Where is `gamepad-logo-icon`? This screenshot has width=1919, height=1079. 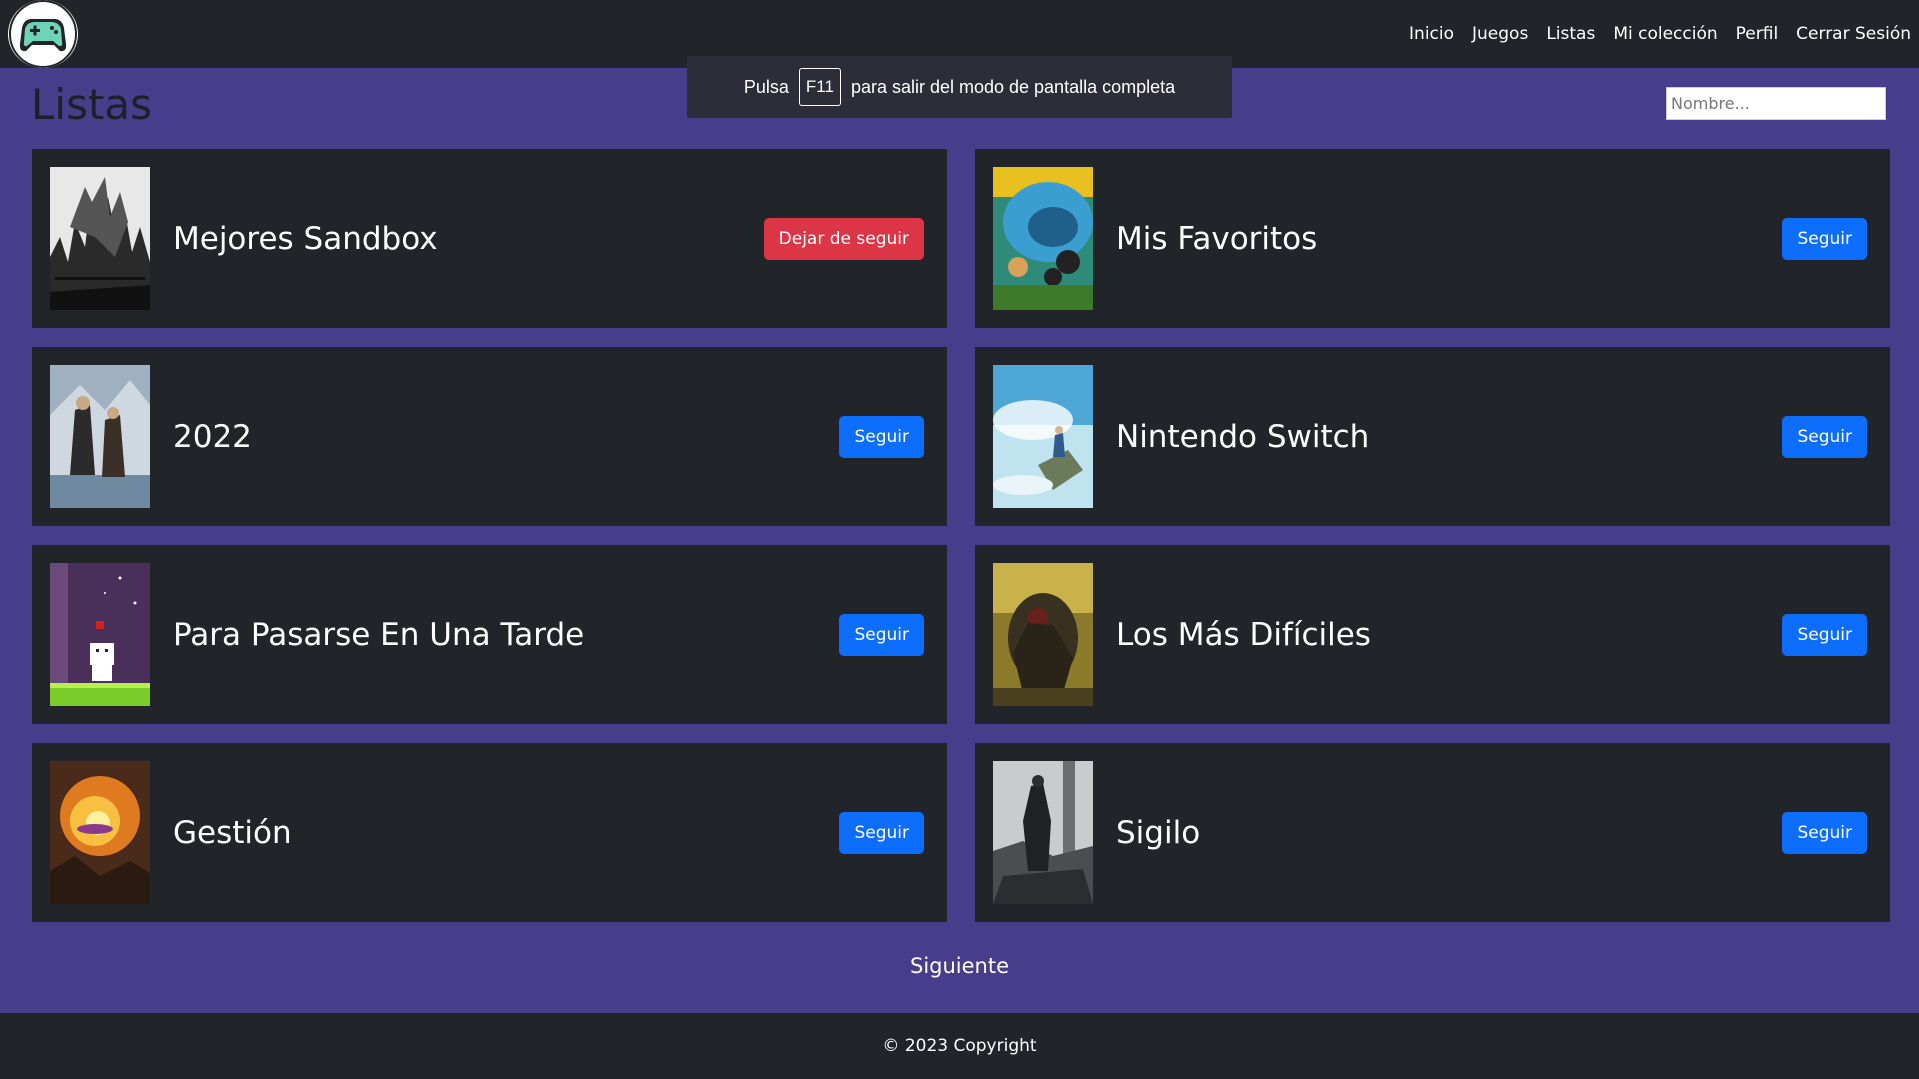
gamepad-logo-icon is located at coordinates (43, 34).